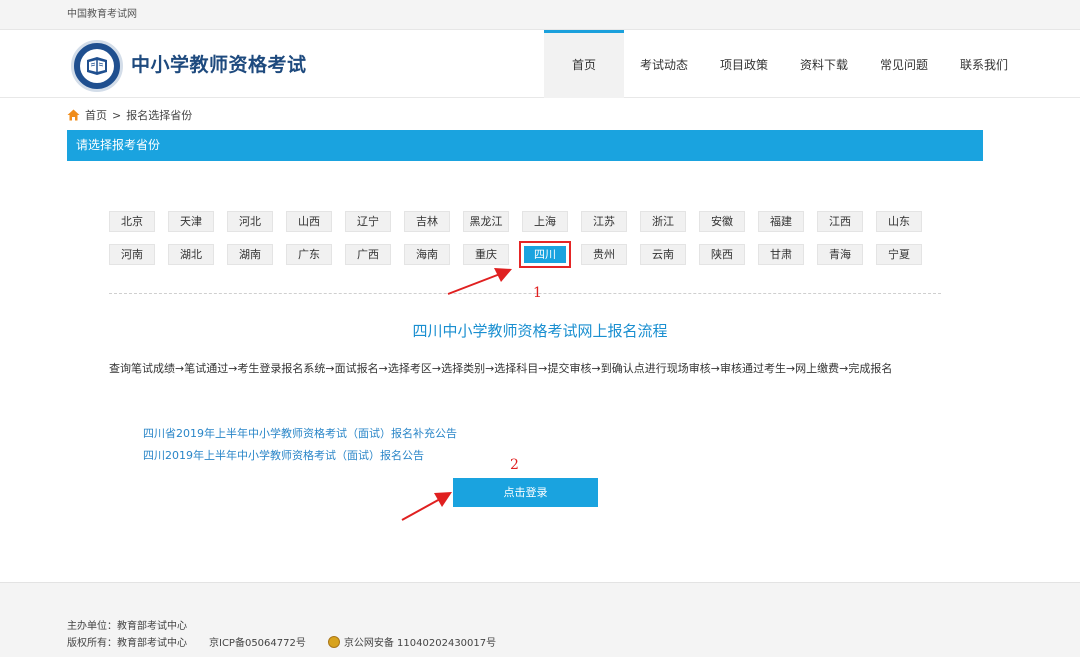 The image size is (1080, 657). What do you see at coordinates (545, 221) in the screenshot?
I see `province-shanghai: 上海` at bounding box center [545, 221].